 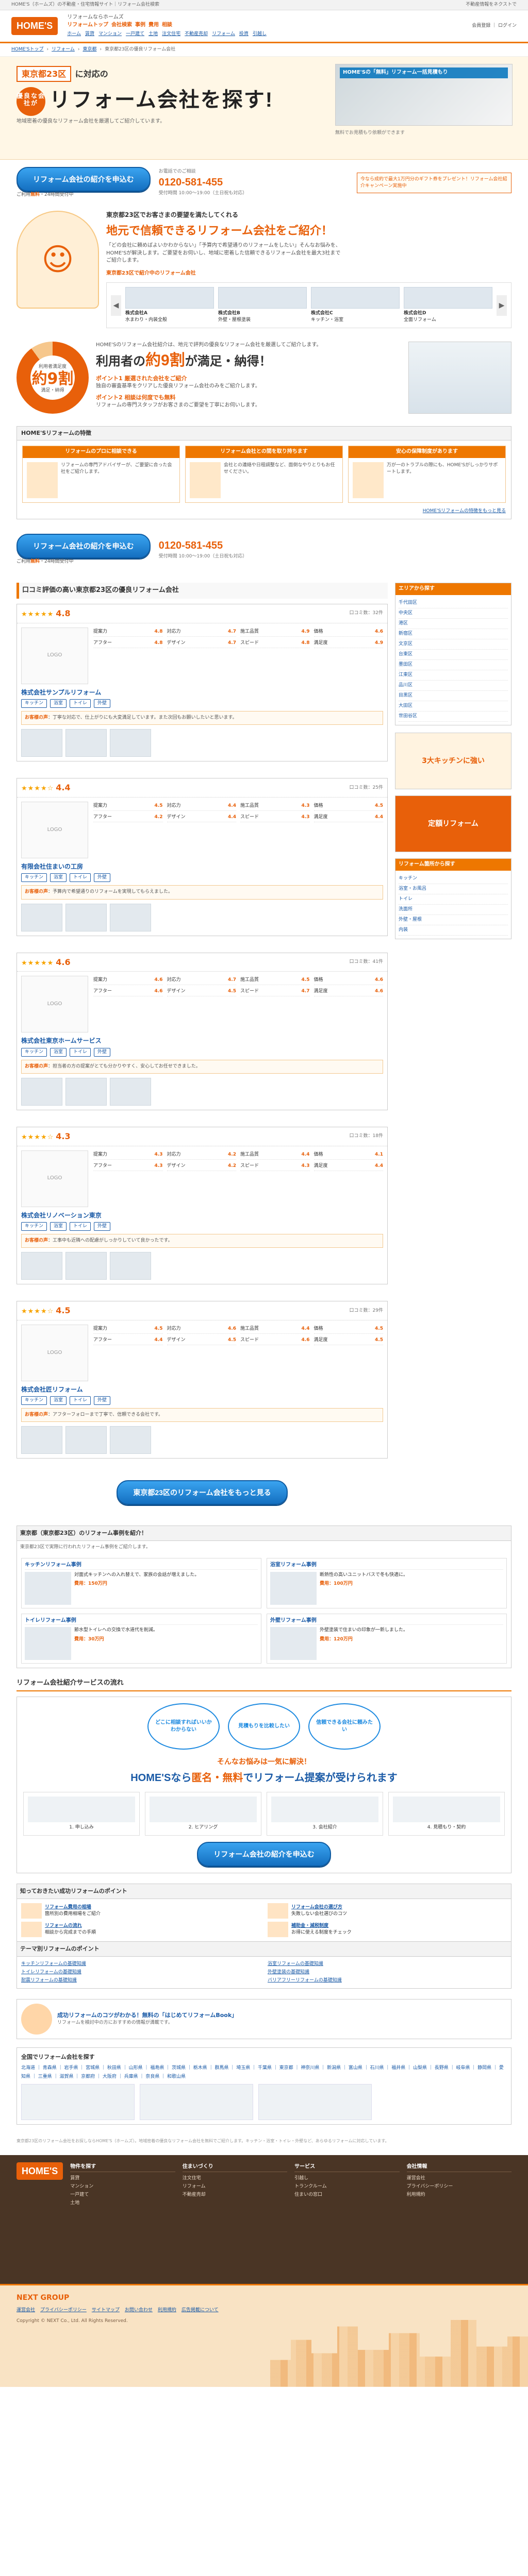 What do you see at coordinates (202, 867) in the screenshot?
I see `company-name: 有限会社住まいの工房` at bounding box center [202, 867].